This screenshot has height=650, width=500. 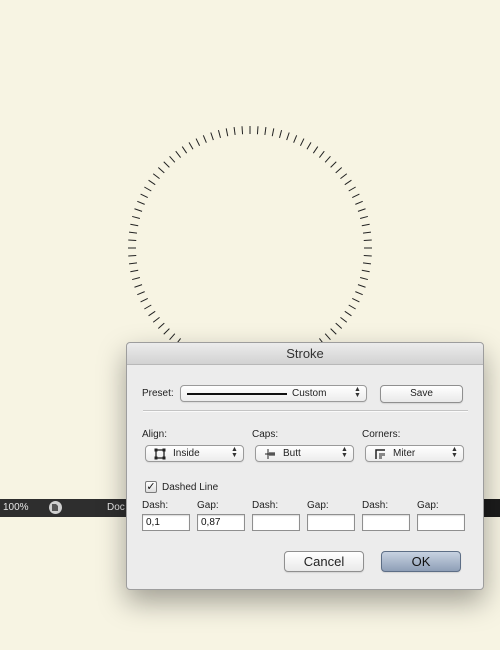 I want to click on align-popup: Inside ▲ ▼, so click(x=194, y=453).